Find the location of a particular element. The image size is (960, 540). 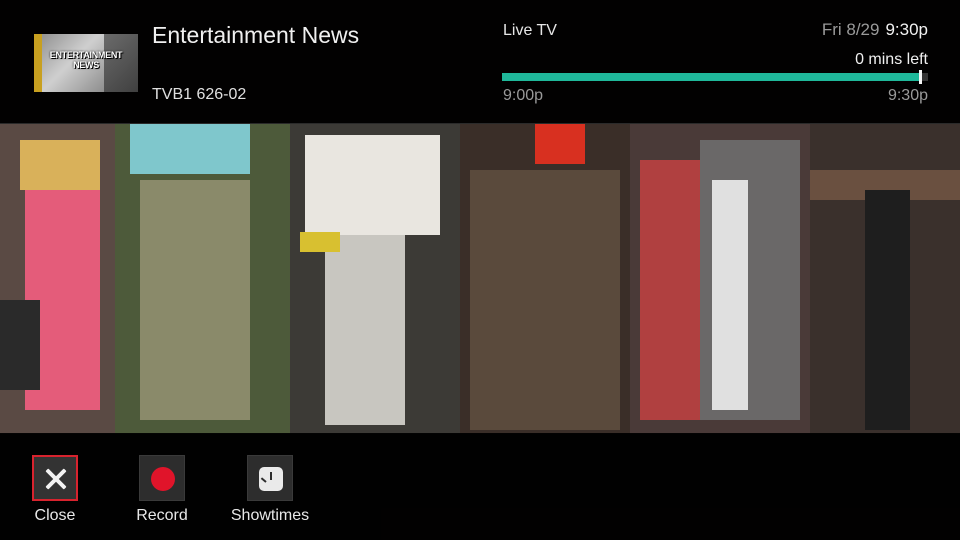

program-thumbnail: ENTERTAINMENT NEWS is located at coordinates (86, 63).